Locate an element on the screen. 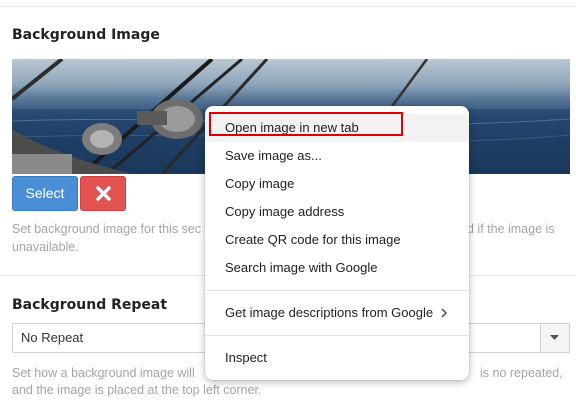 This screenshot has height=400, width=576. menu-item-create-qr-code: Create QR code for this image is located at coordinates (337, 240).